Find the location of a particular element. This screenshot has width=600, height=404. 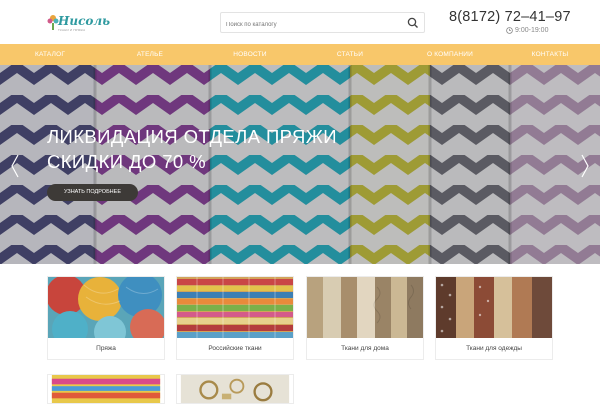

hero-title: ЛИКВИДАЦИЯ ОТДЕЛА ПРЯЖИ СКИДКИ ДО 70 % is located at coordinates (192, 149).